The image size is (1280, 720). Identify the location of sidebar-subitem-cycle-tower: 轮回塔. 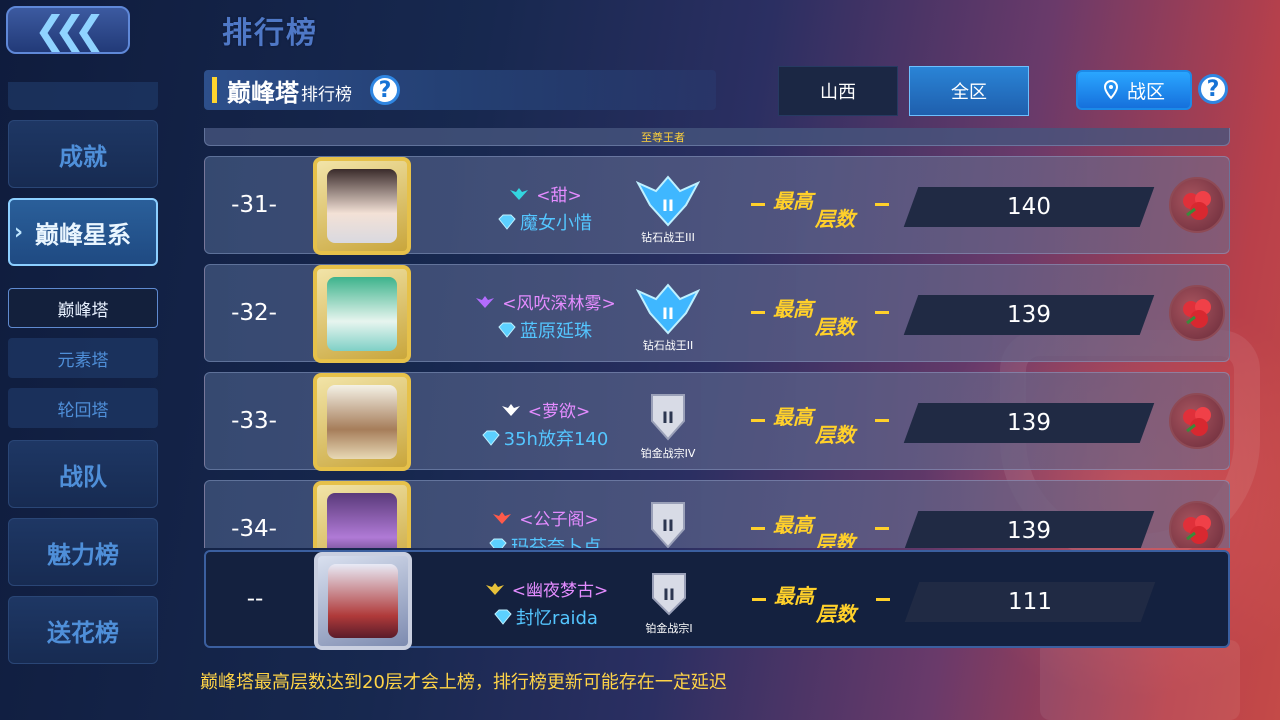
(83, 408).